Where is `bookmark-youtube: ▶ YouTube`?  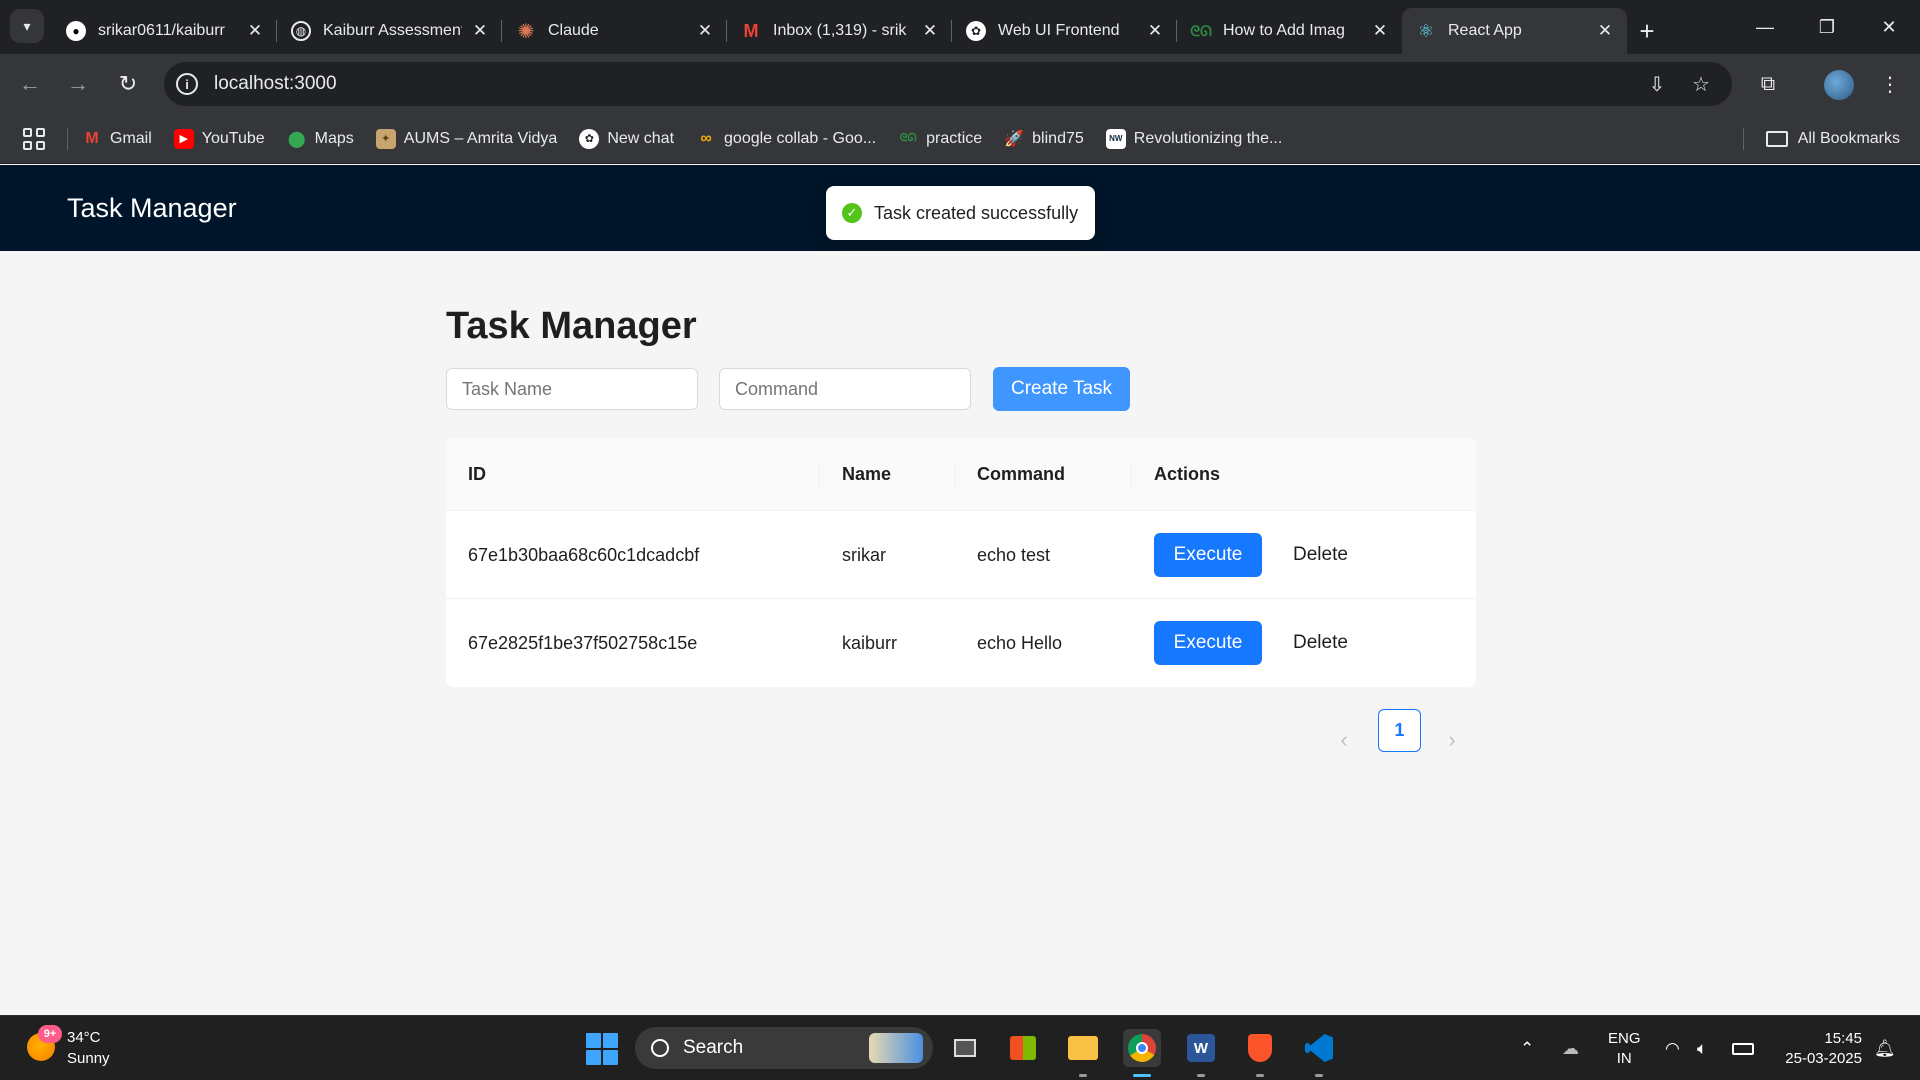 bookmark-youtube: ▶ YouTube is located at coordinates (219, 138).